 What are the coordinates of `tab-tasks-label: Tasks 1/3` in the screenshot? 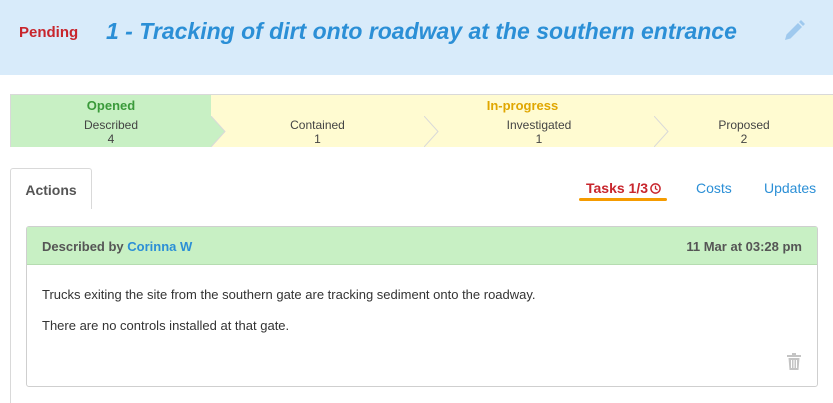 It's located at (617, 188).